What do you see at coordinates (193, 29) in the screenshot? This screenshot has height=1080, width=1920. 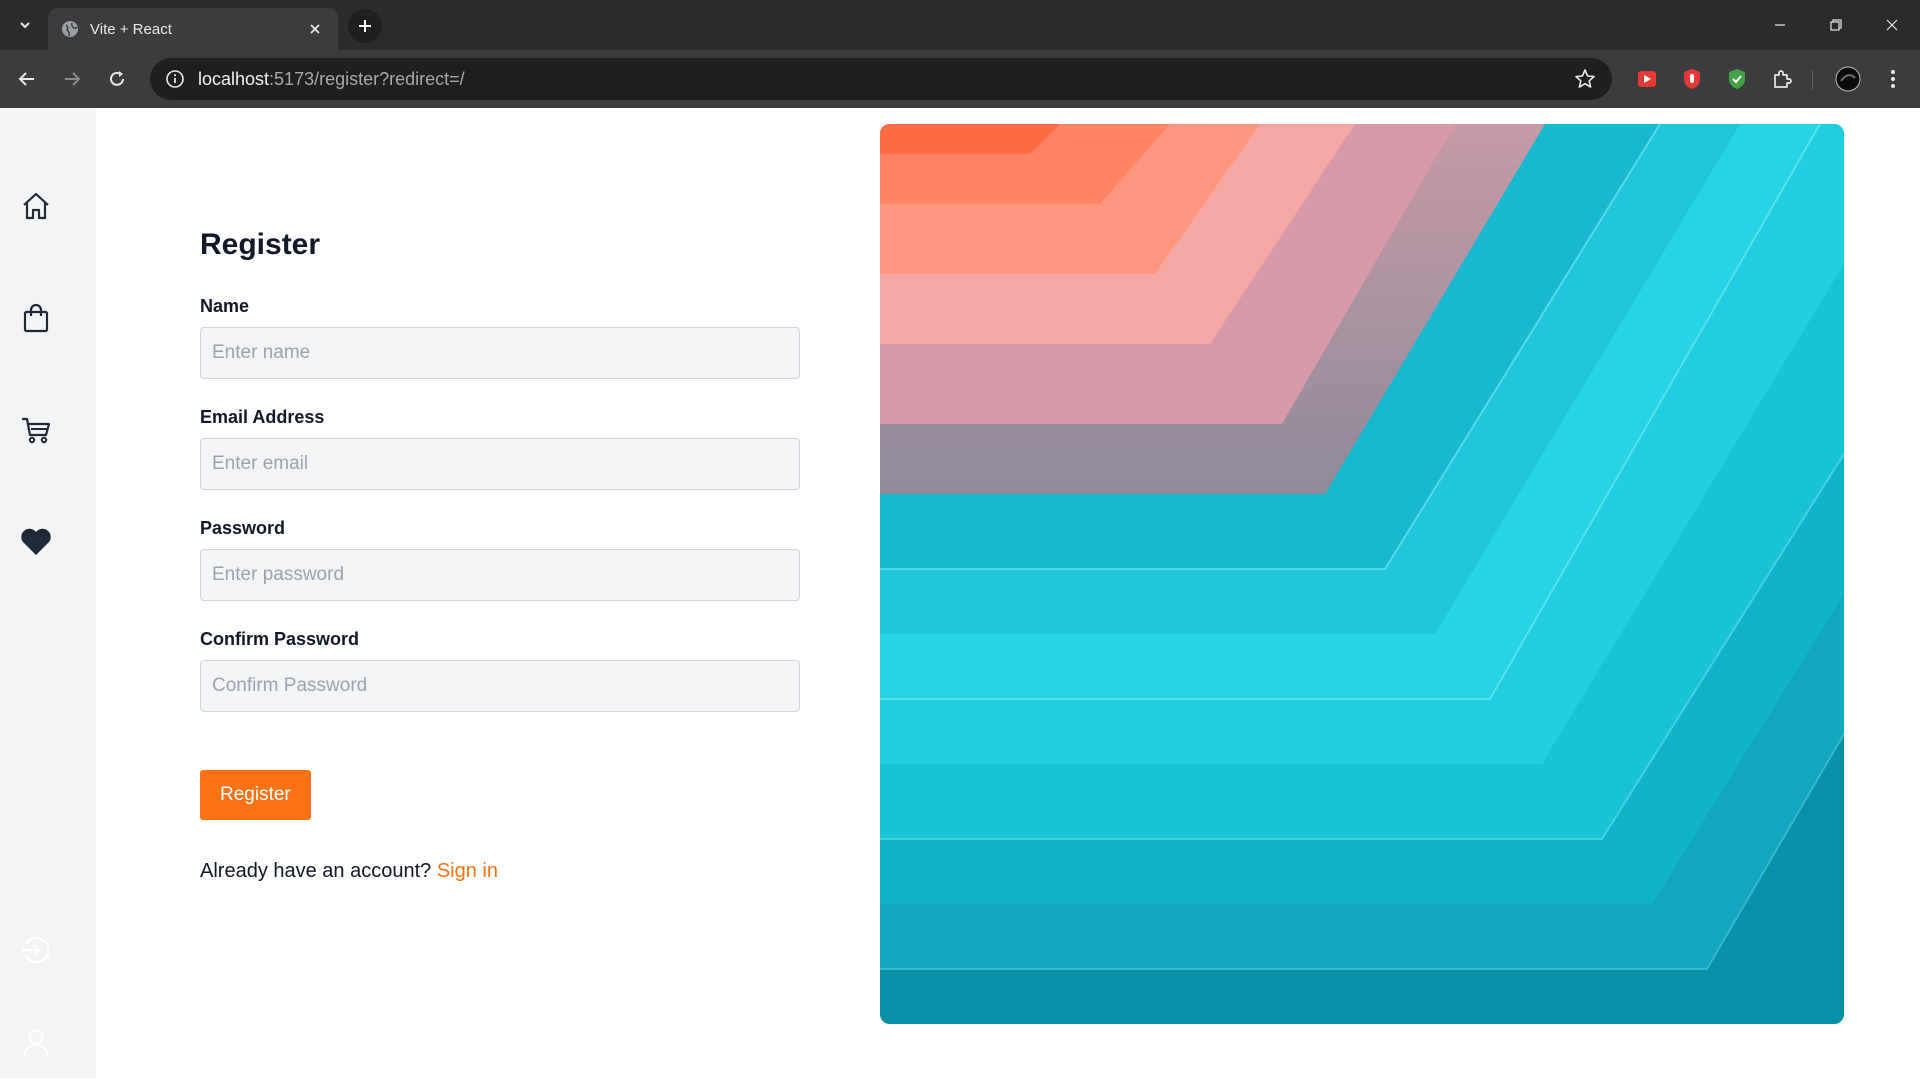 I see `browser-tab: Vite + React` at bounding box center [193, 29].